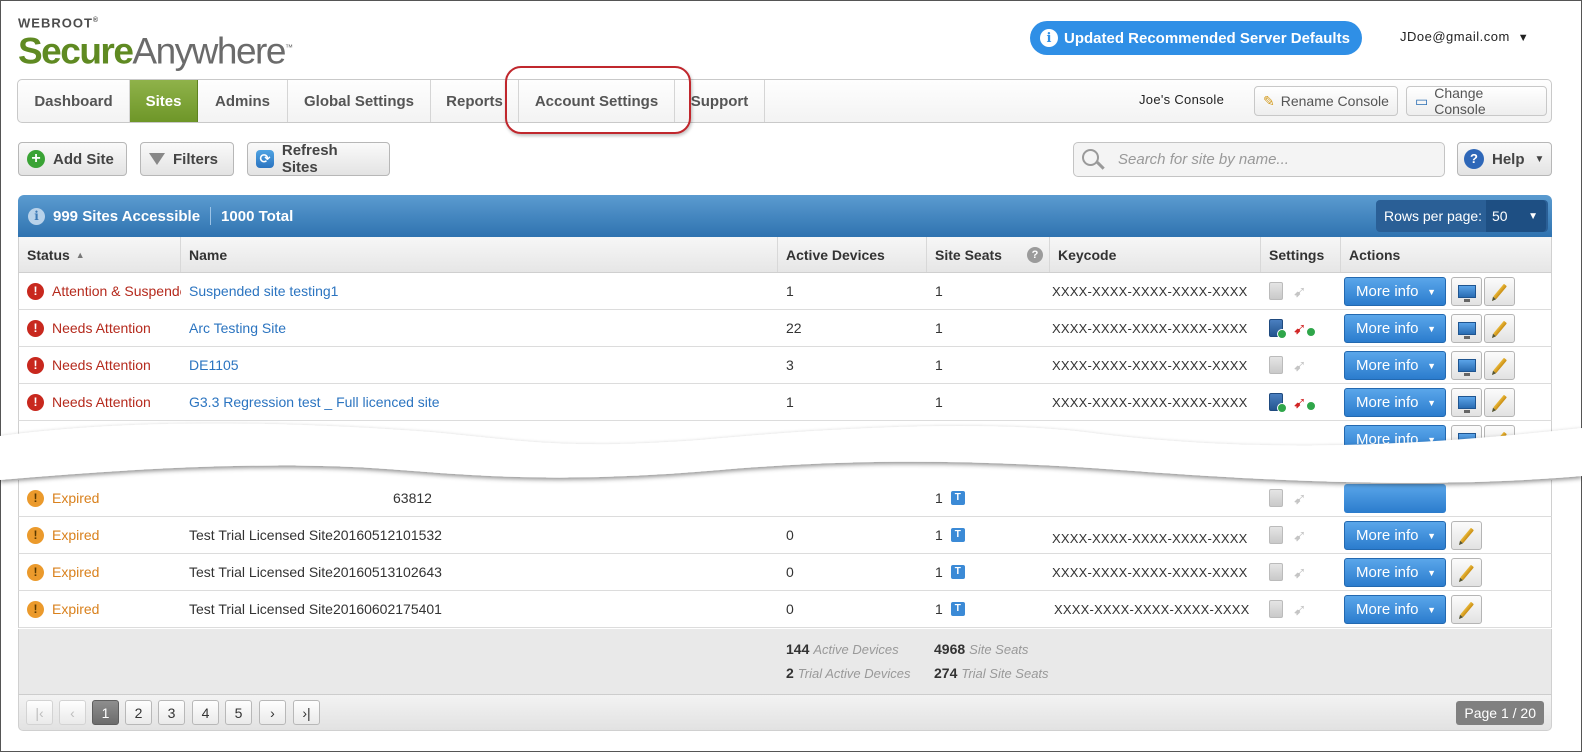 The height and width of the screenshot is (752, 1582). Describe the element at coordinates (1276, 159) in the screenshot. I see `search-input` at that location.